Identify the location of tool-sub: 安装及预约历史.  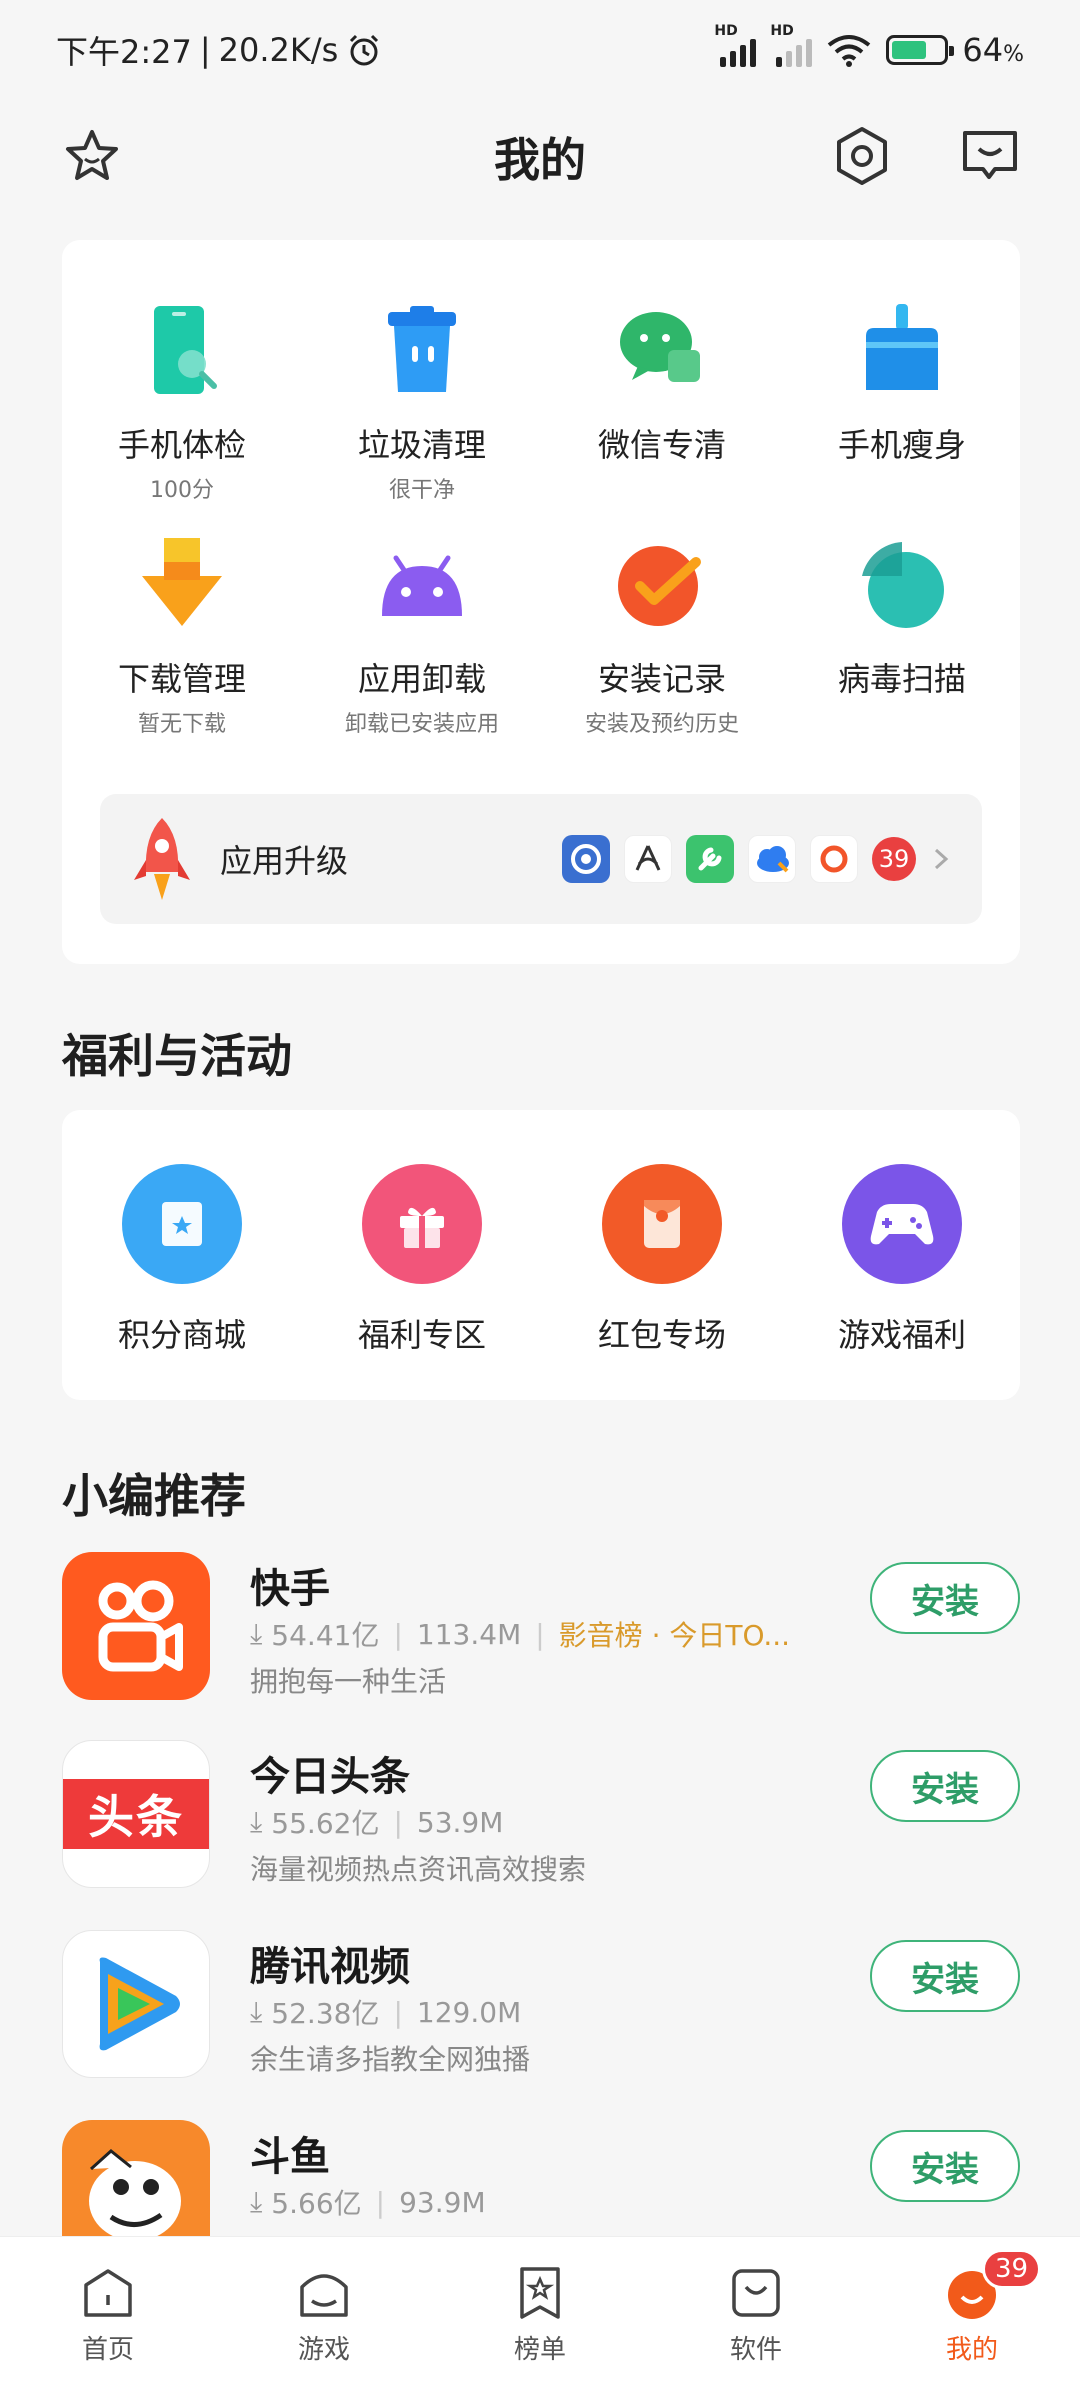
(661, 724).